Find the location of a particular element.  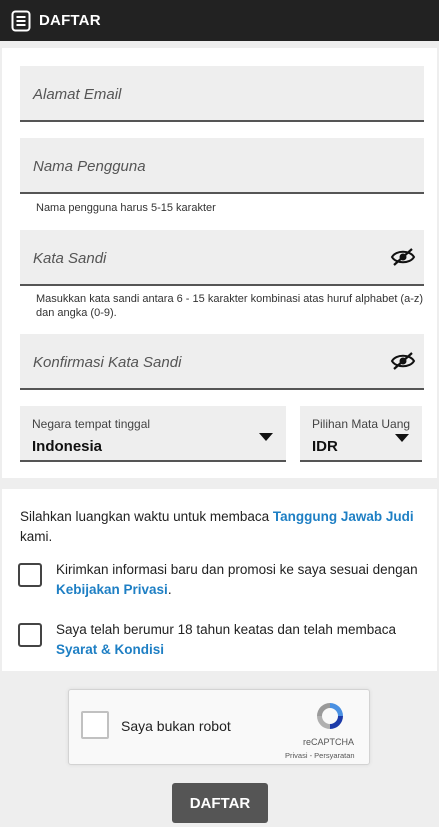

currency-select: Pilihan Mata Uang IDR is located at coordinates (361, 434).